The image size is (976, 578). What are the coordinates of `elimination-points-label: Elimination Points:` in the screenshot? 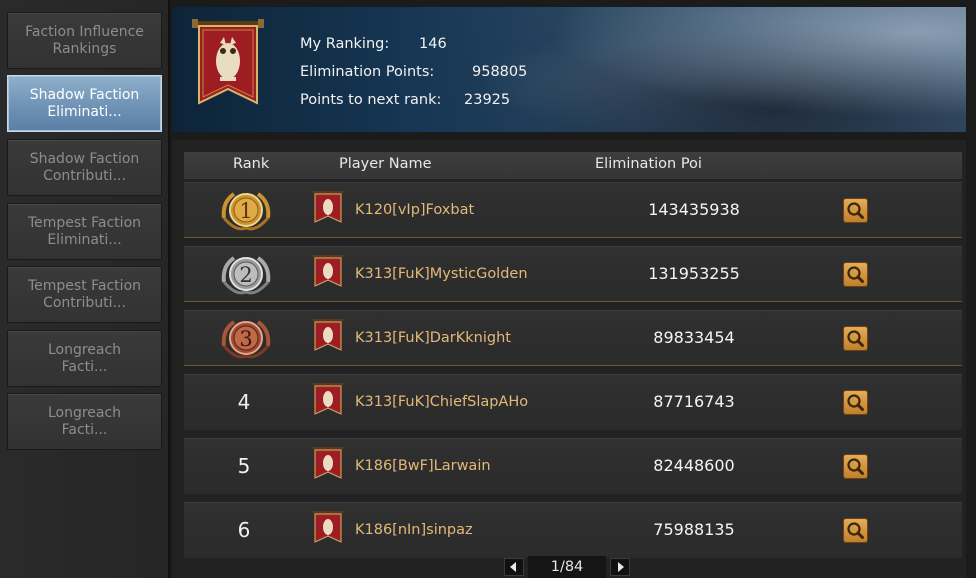 It's located at (367, 72).